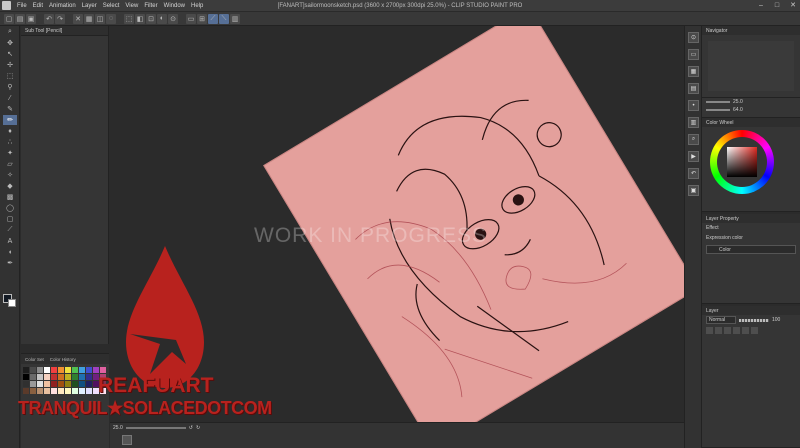 This screenshot has width=800, height=448. I want to click on opacity-slider, so click(754, 320).